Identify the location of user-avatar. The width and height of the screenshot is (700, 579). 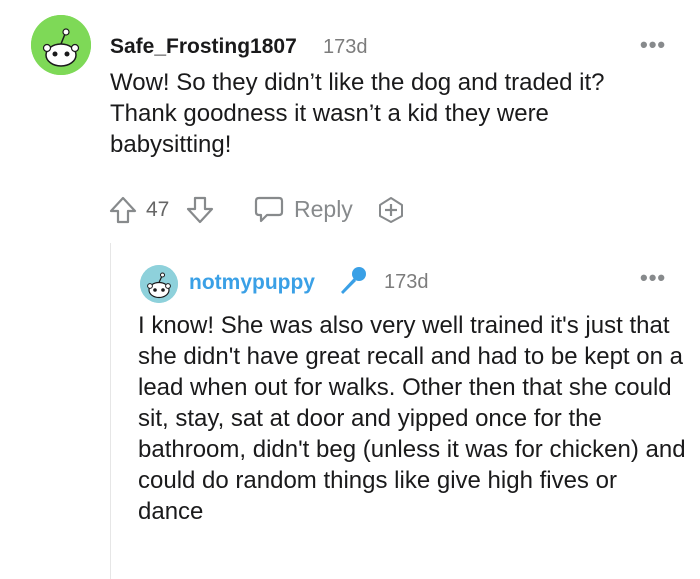
(61, 45).